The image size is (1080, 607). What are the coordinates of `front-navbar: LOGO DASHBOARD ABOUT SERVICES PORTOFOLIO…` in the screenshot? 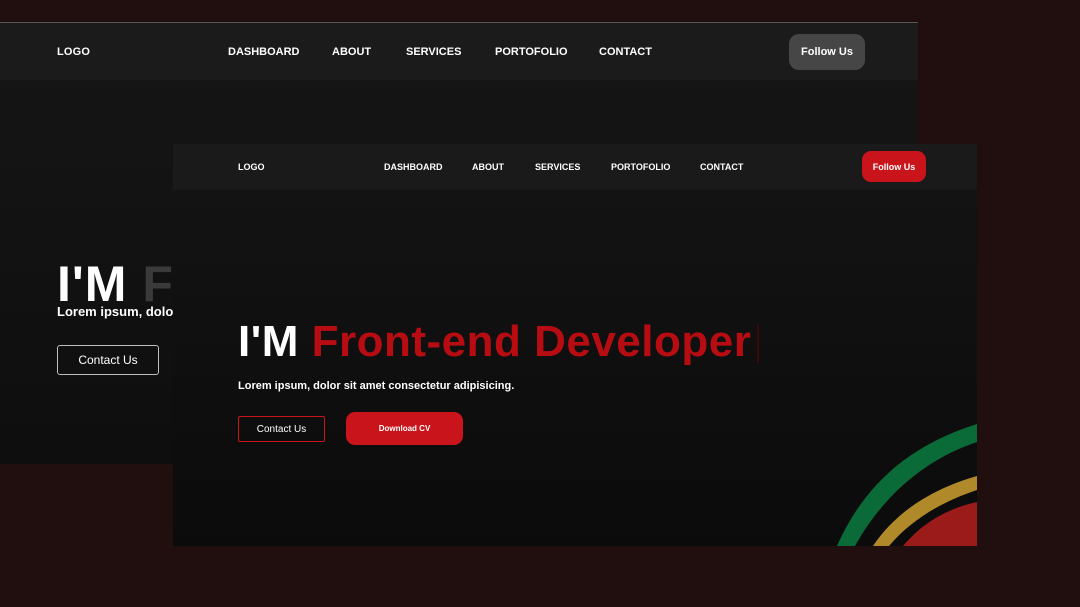 It's located at (575, 167).